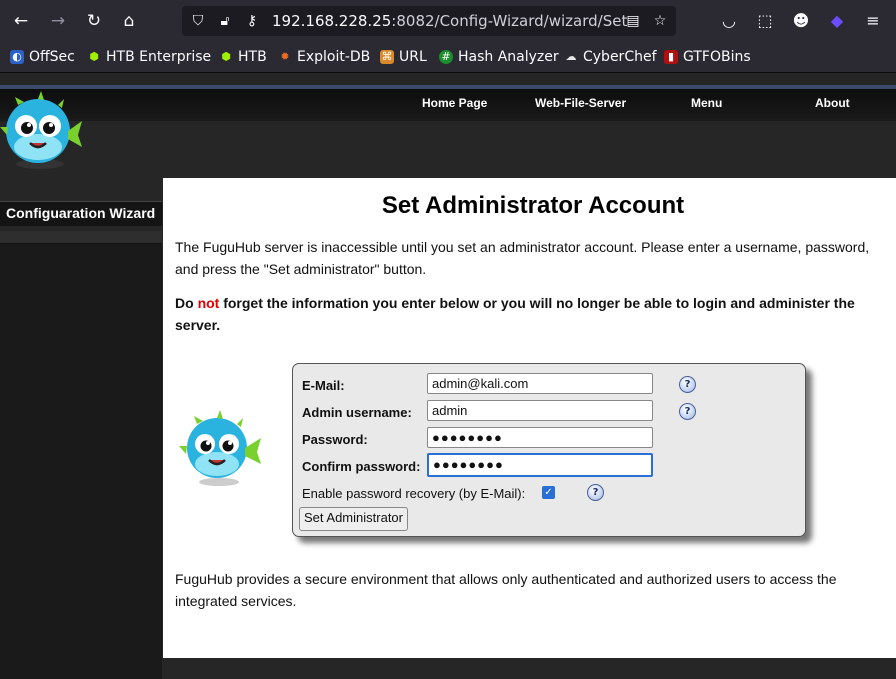  What do you see at coordinates (801, 21) in the screenshot?
I see `profile-extension-icon: ☻` at bounding box center [801, 21].